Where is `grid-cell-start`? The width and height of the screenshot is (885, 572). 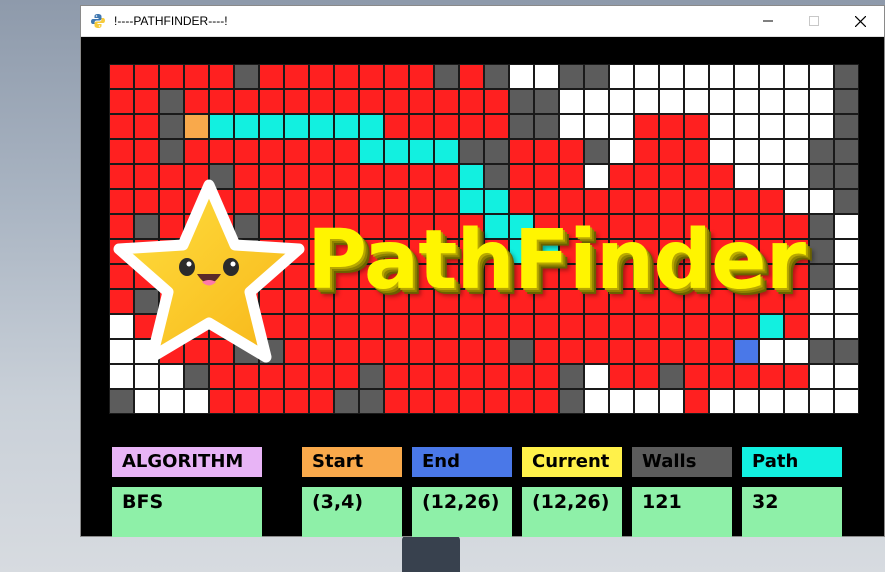
grid-cell-start is located at coordinates (196, 126).